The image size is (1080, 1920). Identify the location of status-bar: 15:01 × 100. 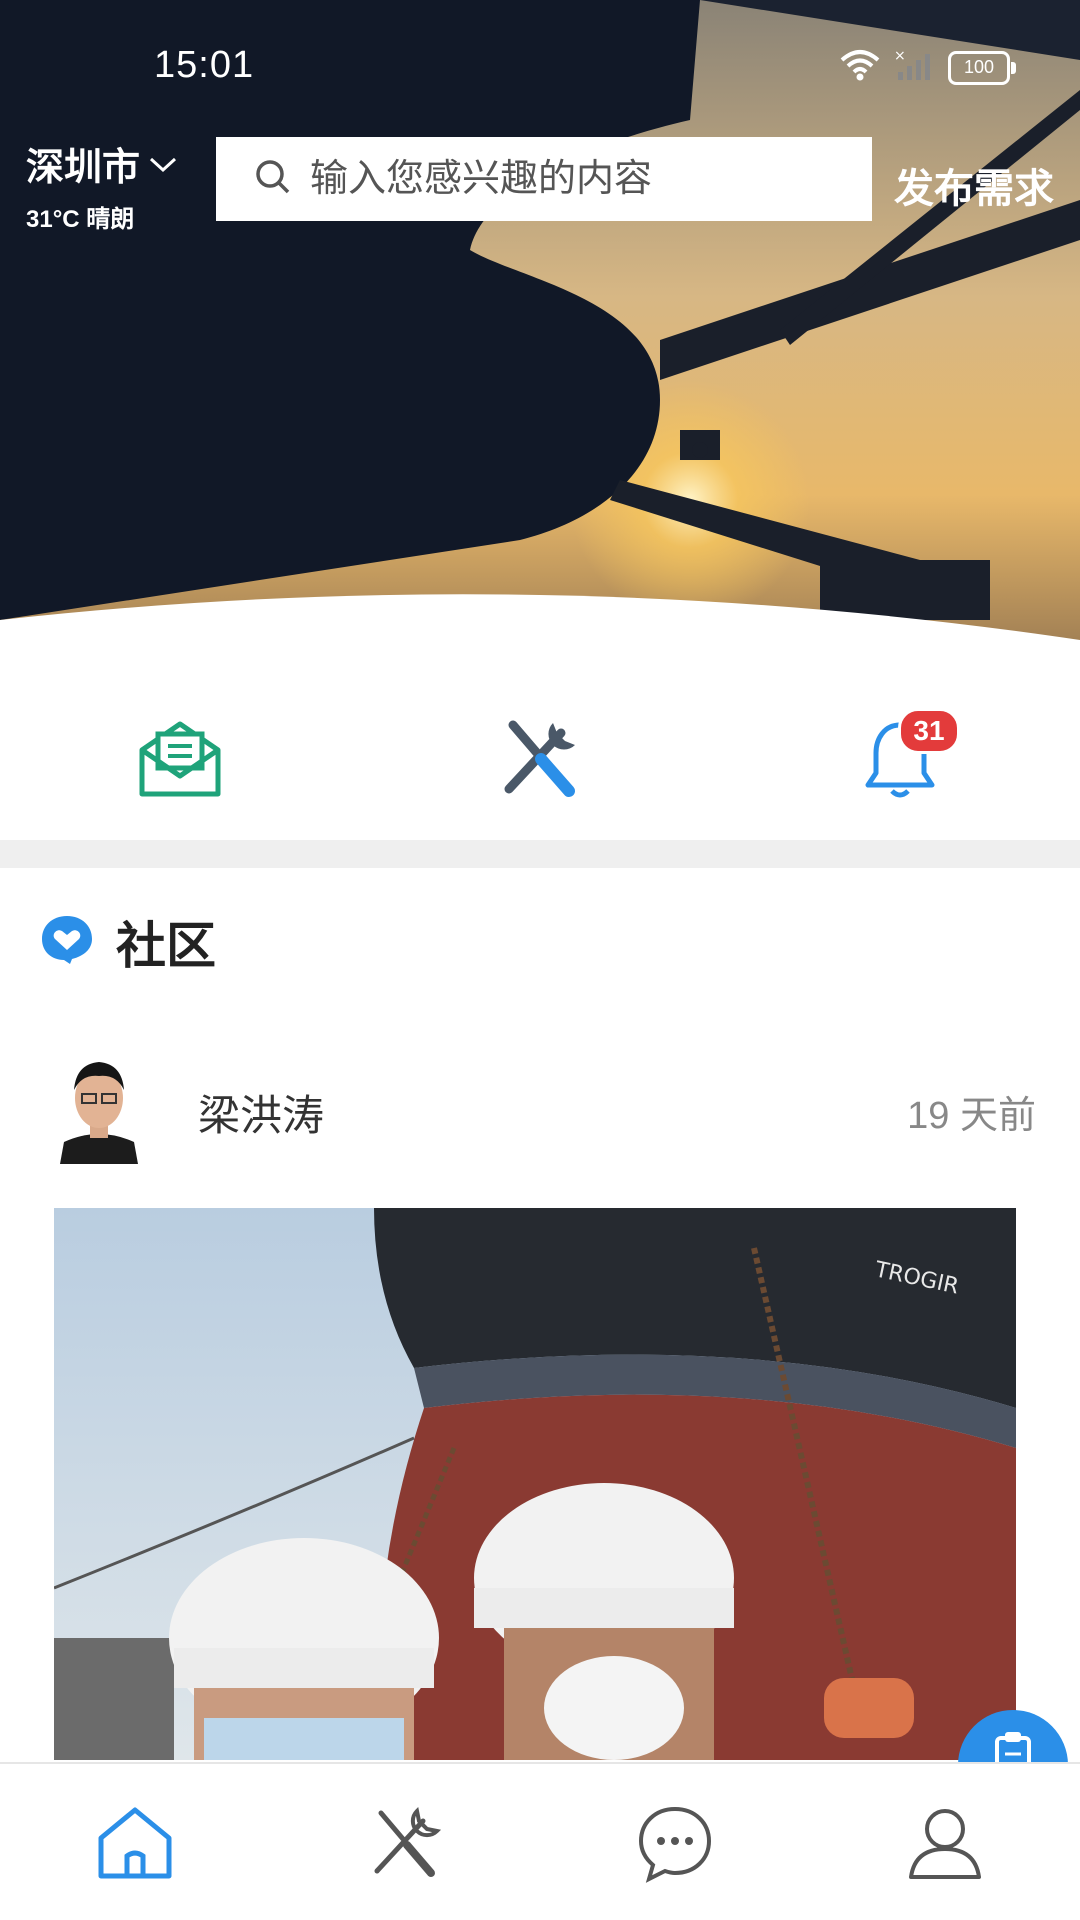
(540, 65).